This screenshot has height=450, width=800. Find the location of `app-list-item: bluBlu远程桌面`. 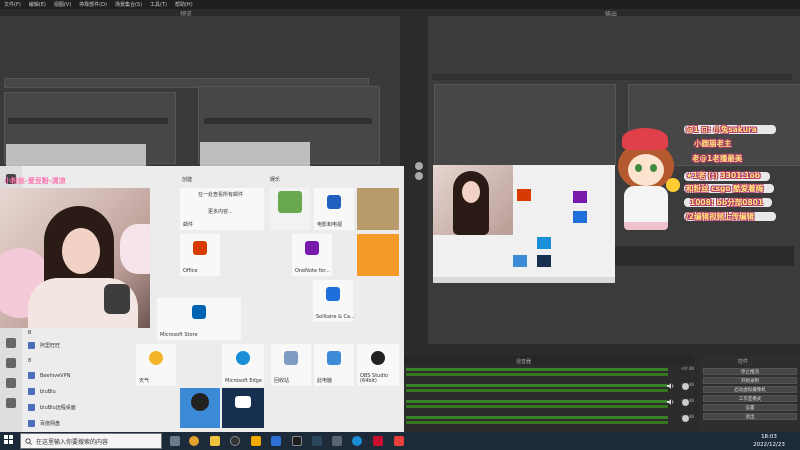

app-list-item: bluBlu远程桌面 is located at coordinates (52, 407).